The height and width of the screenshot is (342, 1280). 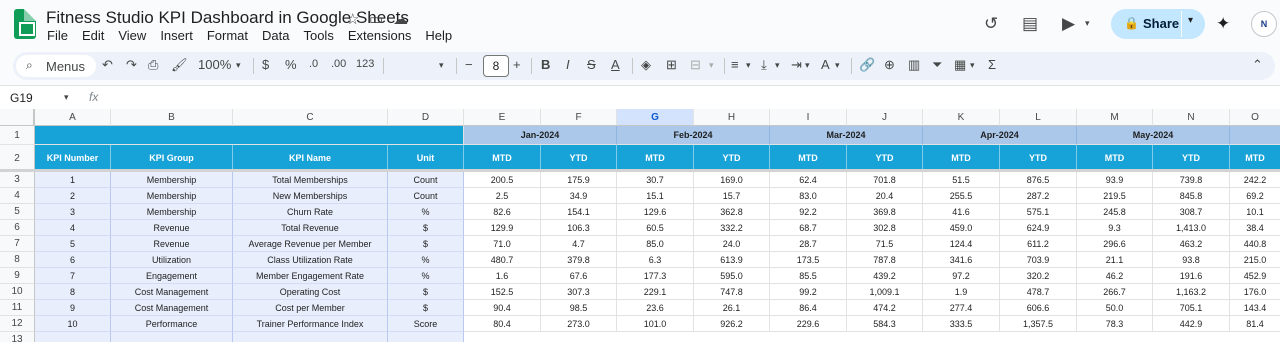 What do you see at coordinates (1115, 212) in the screenshot?
I see `value-cell: 245.8` at bounding box center [1115, 212].